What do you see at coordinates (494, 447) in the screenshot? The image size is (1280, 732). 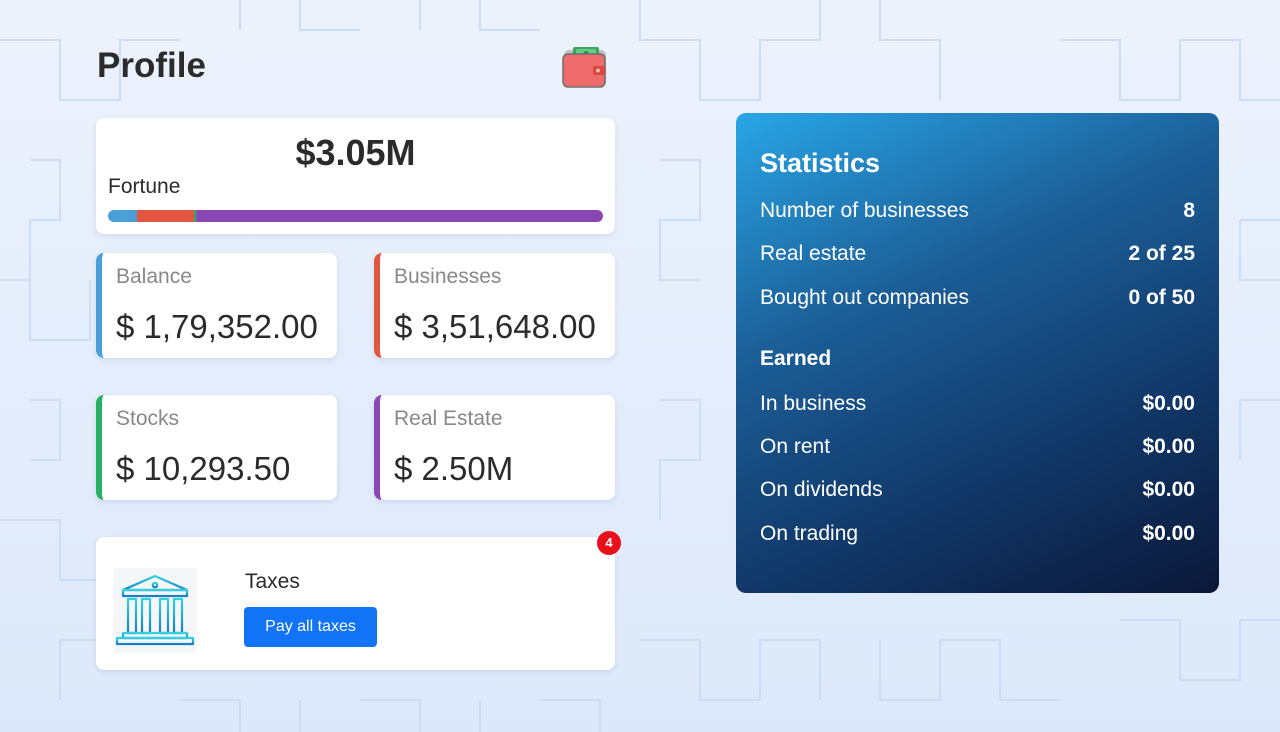 I see `real-estate-card: Real Estate $ 2.50M` at bounding box center [494, 447].